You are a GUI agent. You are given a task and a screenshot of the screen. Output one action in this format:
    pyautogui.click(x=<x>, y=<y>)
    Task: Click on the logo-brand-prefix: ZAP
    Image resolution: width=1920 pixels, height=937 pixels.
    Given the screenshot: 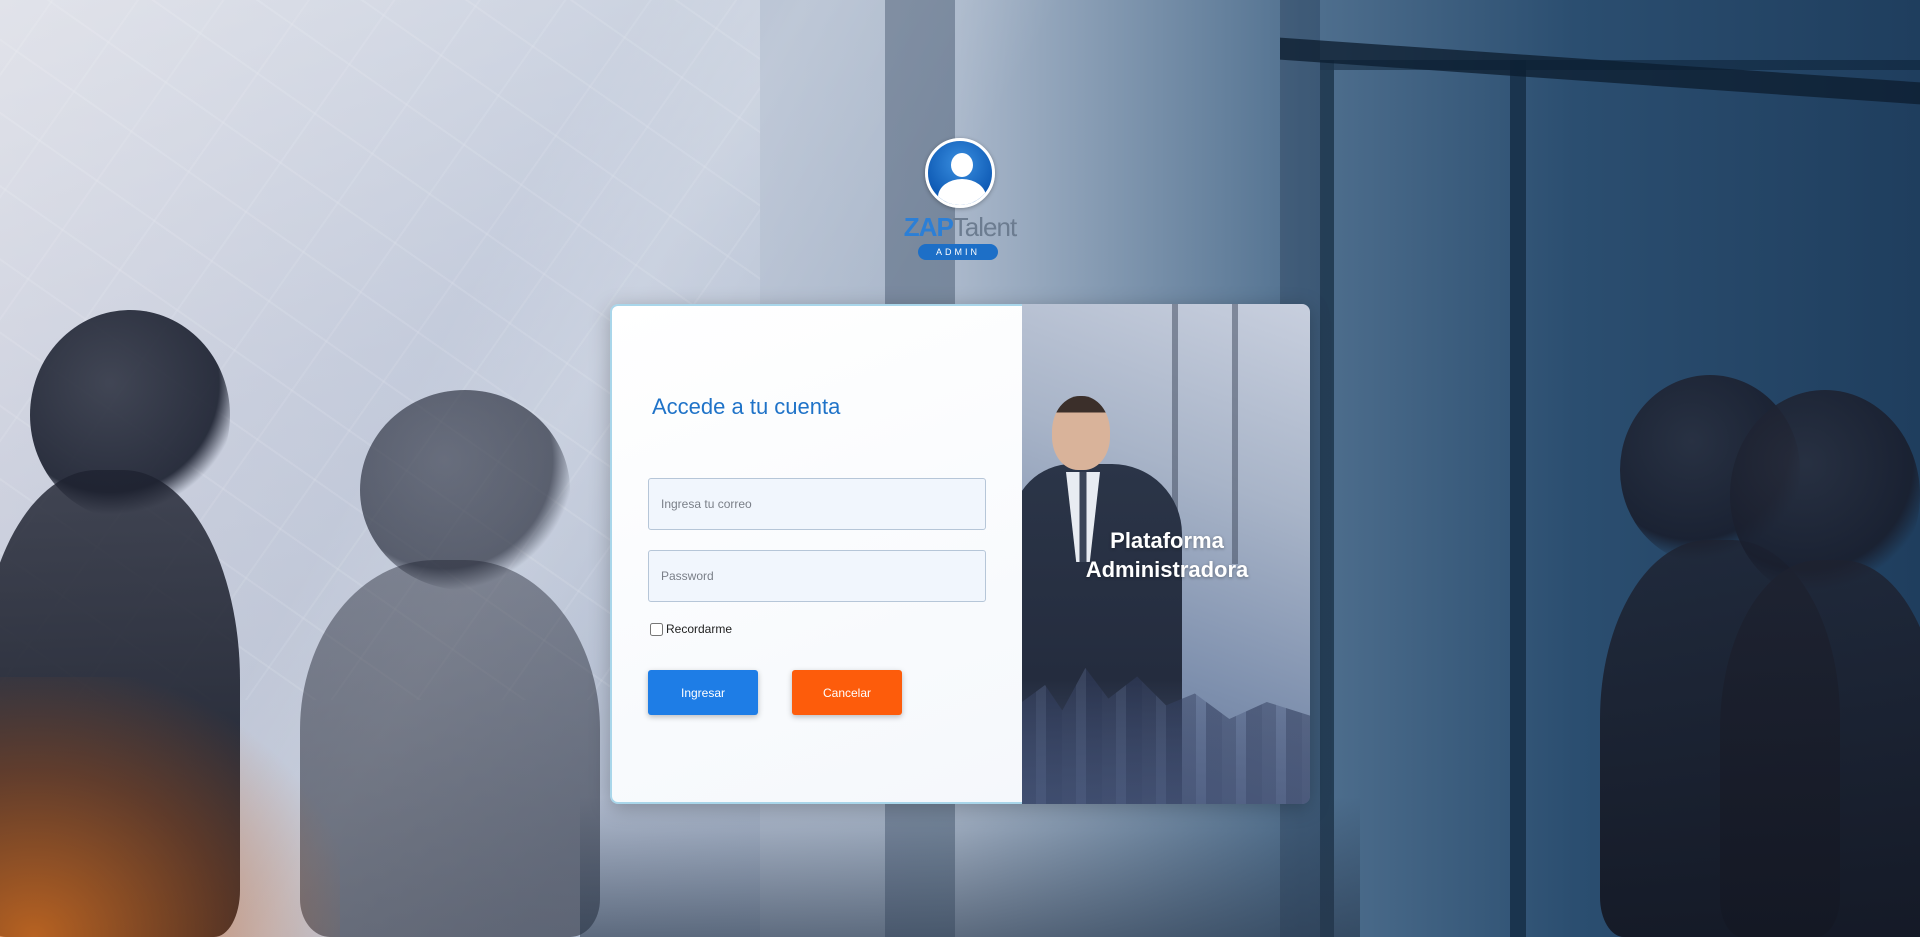 What is the action you would take?
    pyautogui.click(x=928, y=227)
    